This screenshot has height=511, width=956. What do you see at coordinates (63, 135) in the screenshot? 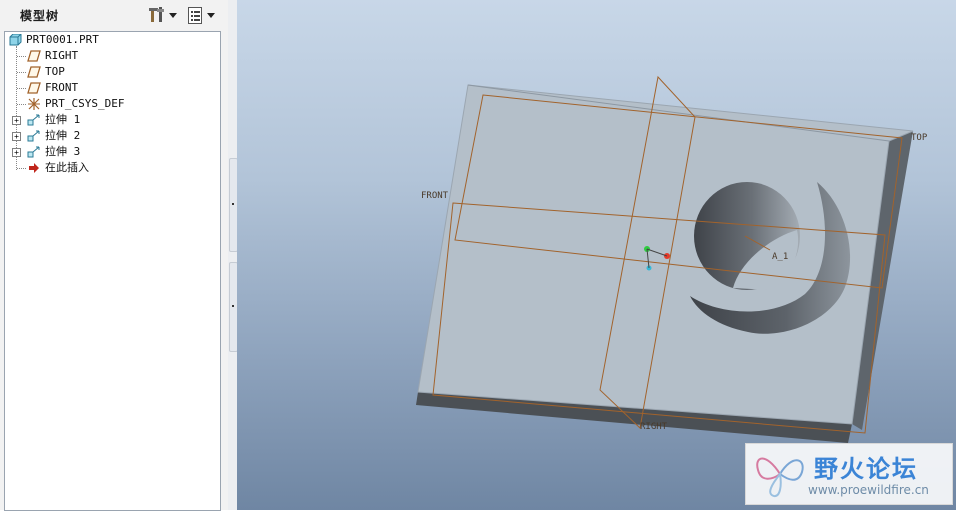
I see `tree-item-label: 拉伸 2` at bounding box center [63, 135].